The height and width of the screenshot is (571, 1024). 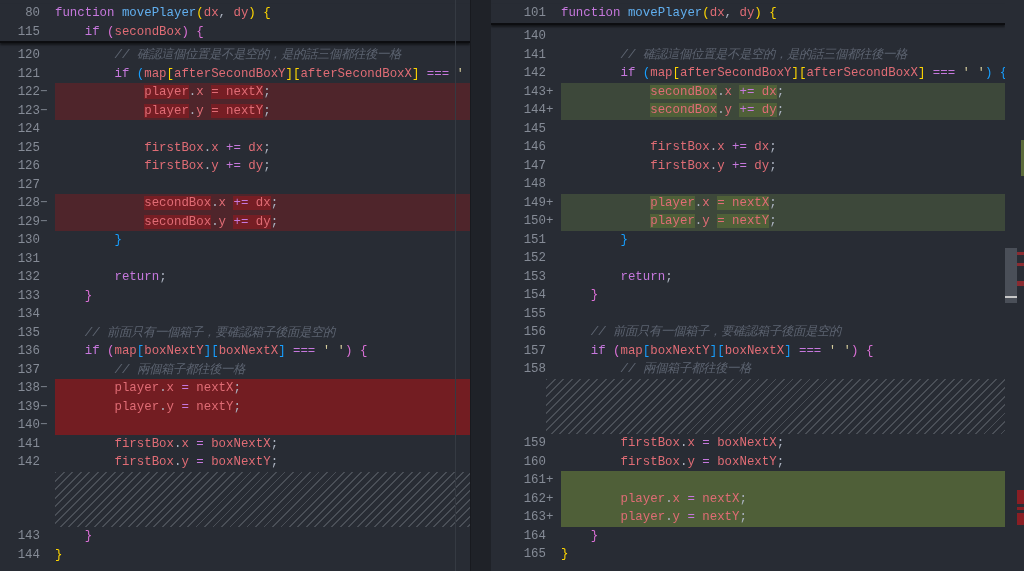 What do you see at coordinates (534, 129) in the screenshot?
I see `line-number: 145` at bounding box center [534, 129].